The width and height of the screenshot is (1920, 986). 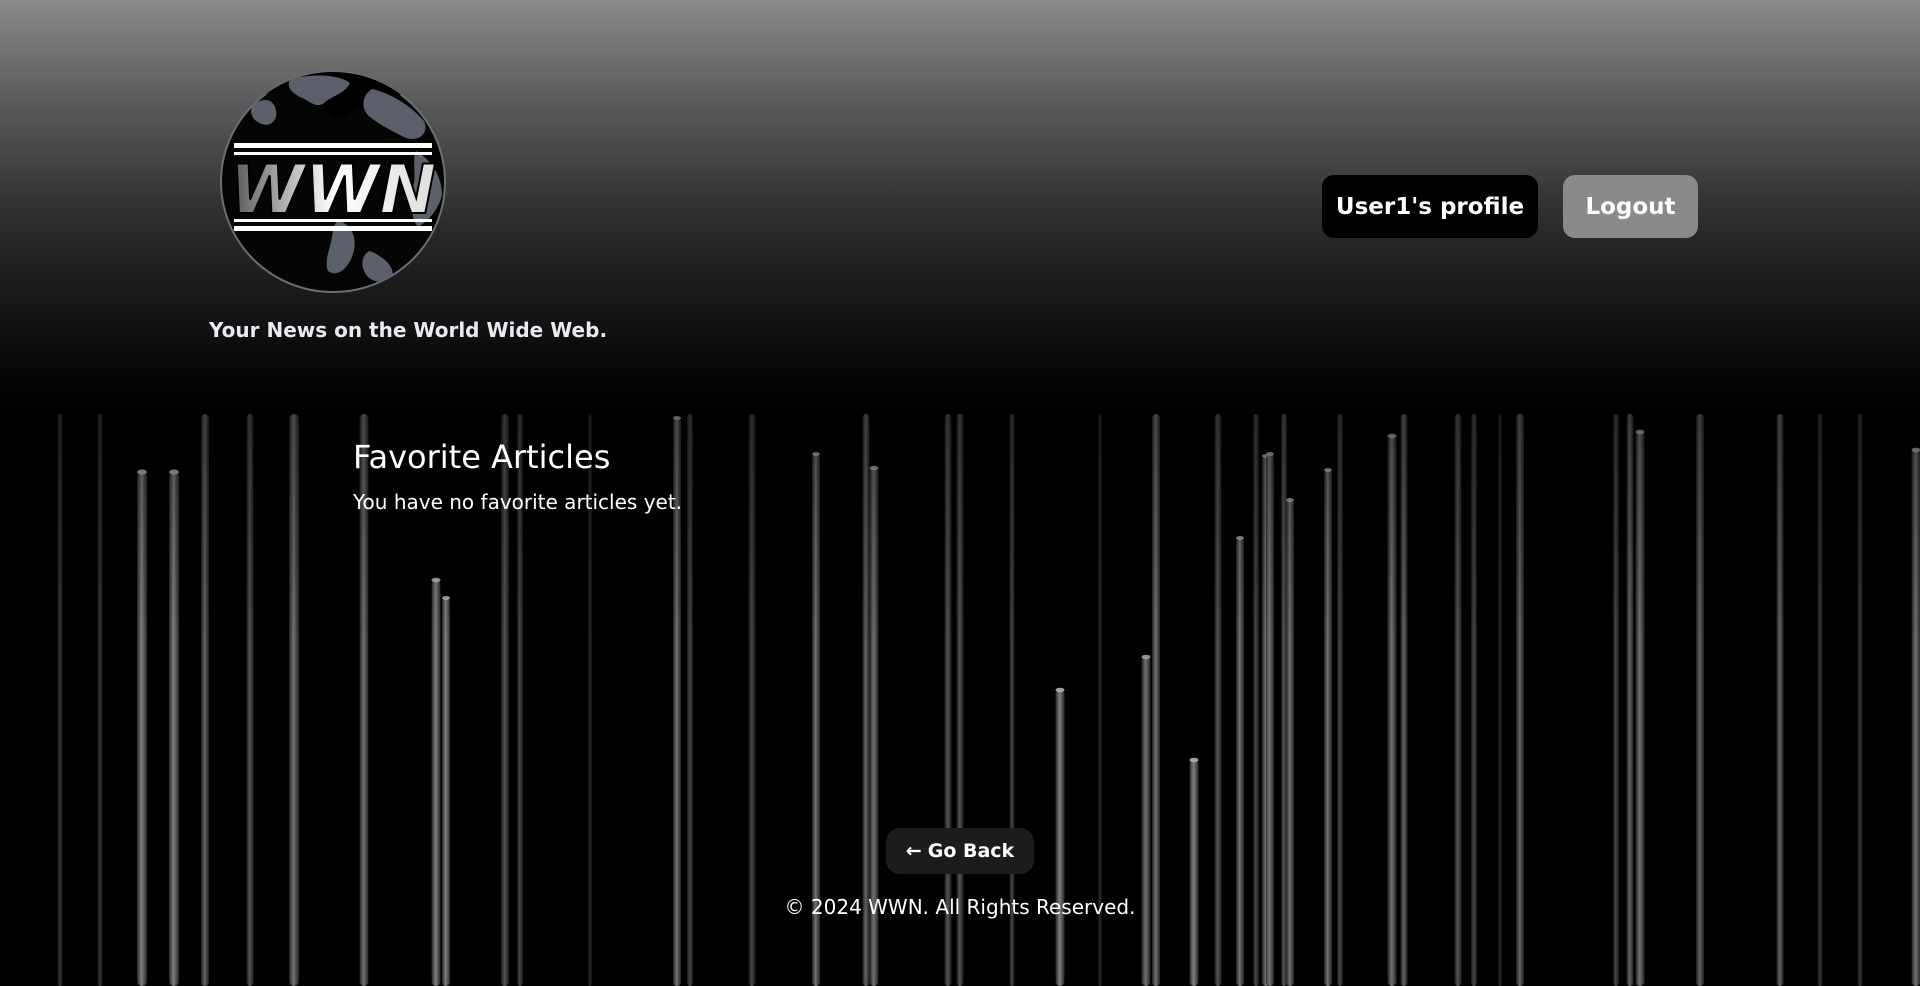 I want to click on go-back-button: ← Go Back, so click(x=960, y=851).